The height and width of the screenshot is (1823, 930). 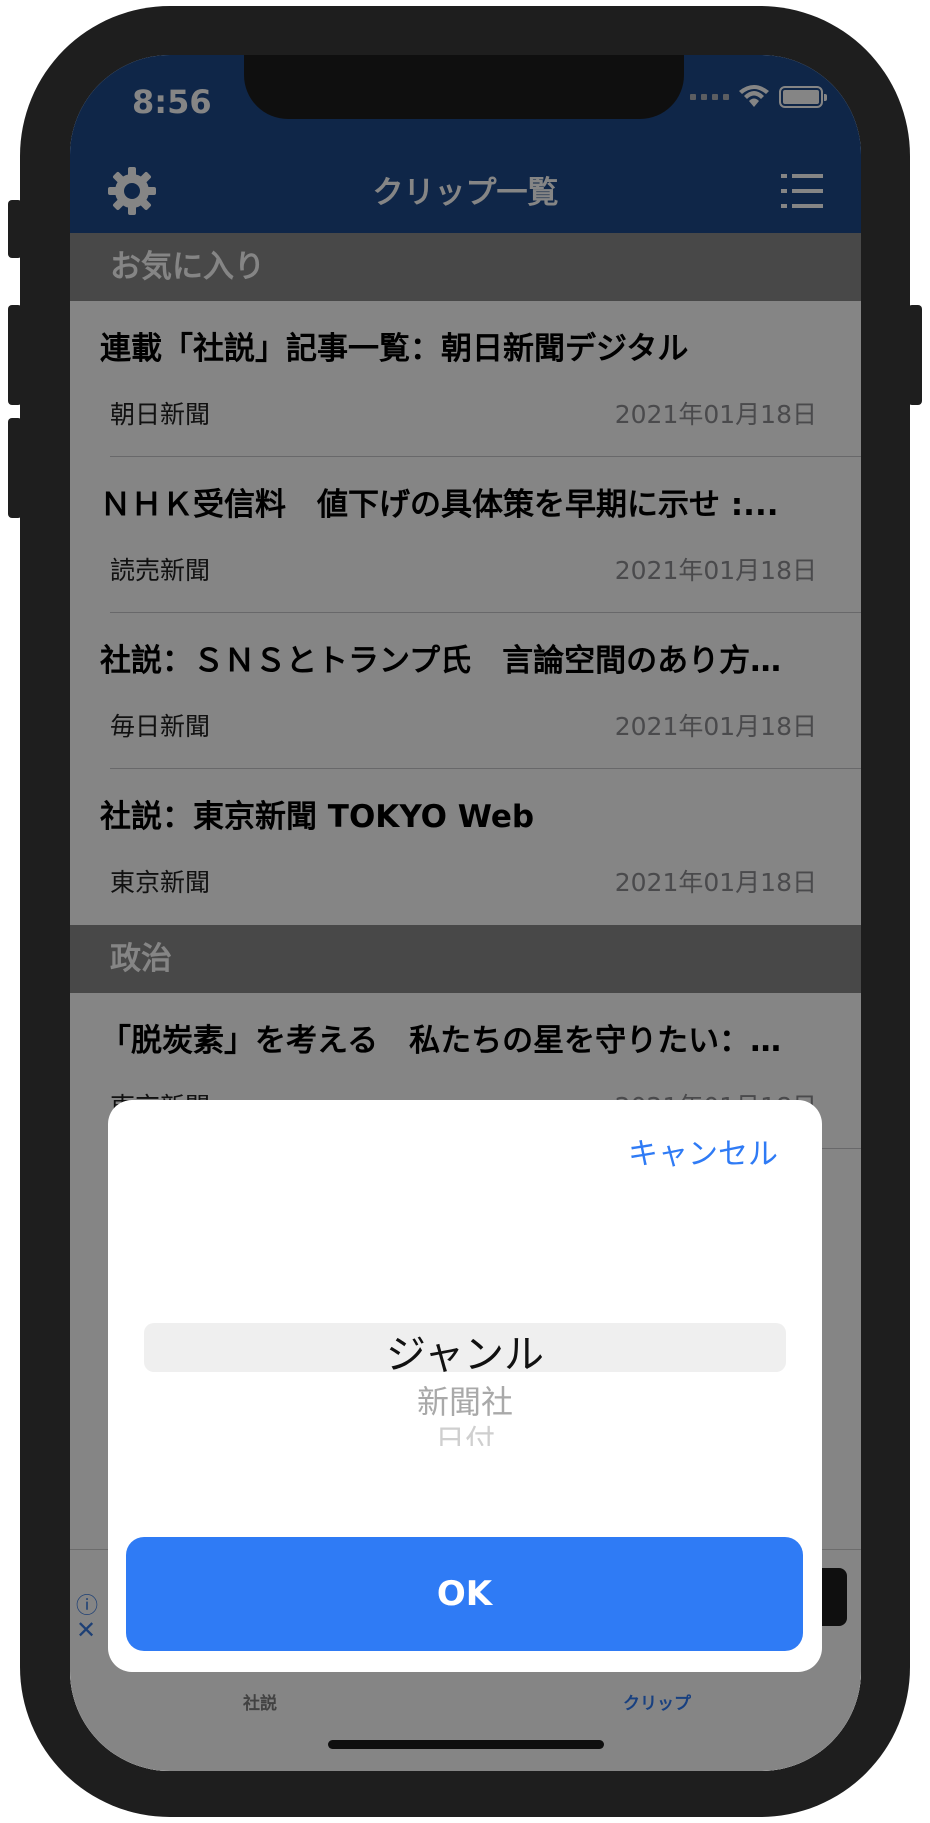 I want to click on volume-up-button, so click(x=15, y=355).